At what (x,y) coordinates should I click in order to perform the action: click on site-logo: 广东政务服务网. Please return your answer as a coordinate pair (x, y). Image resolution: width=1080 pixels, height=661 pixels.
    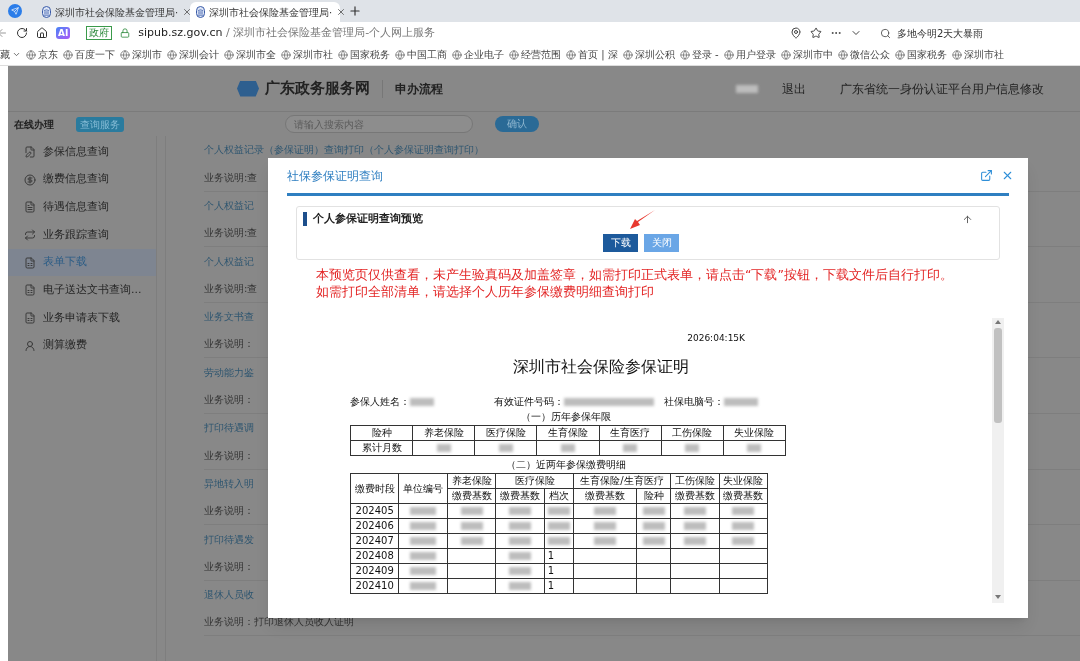
    Looking at the image, I should click on (317, 88).